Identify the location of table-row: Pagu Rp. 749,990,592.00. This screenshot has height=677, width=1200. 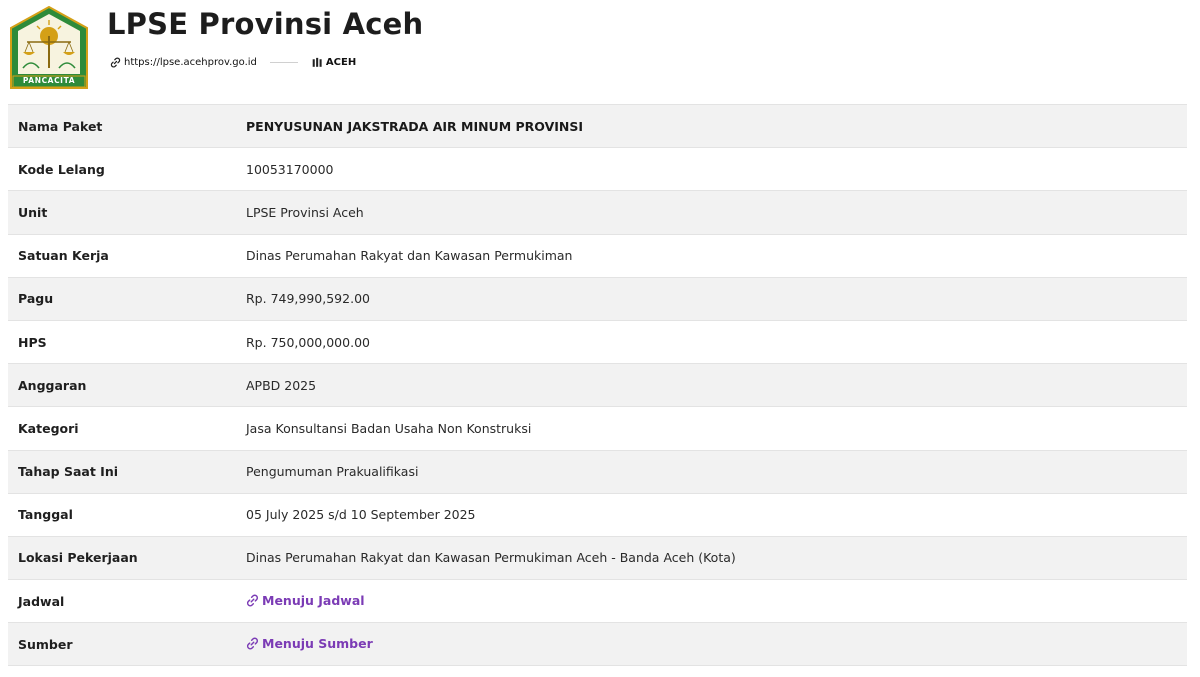
(597, 299).